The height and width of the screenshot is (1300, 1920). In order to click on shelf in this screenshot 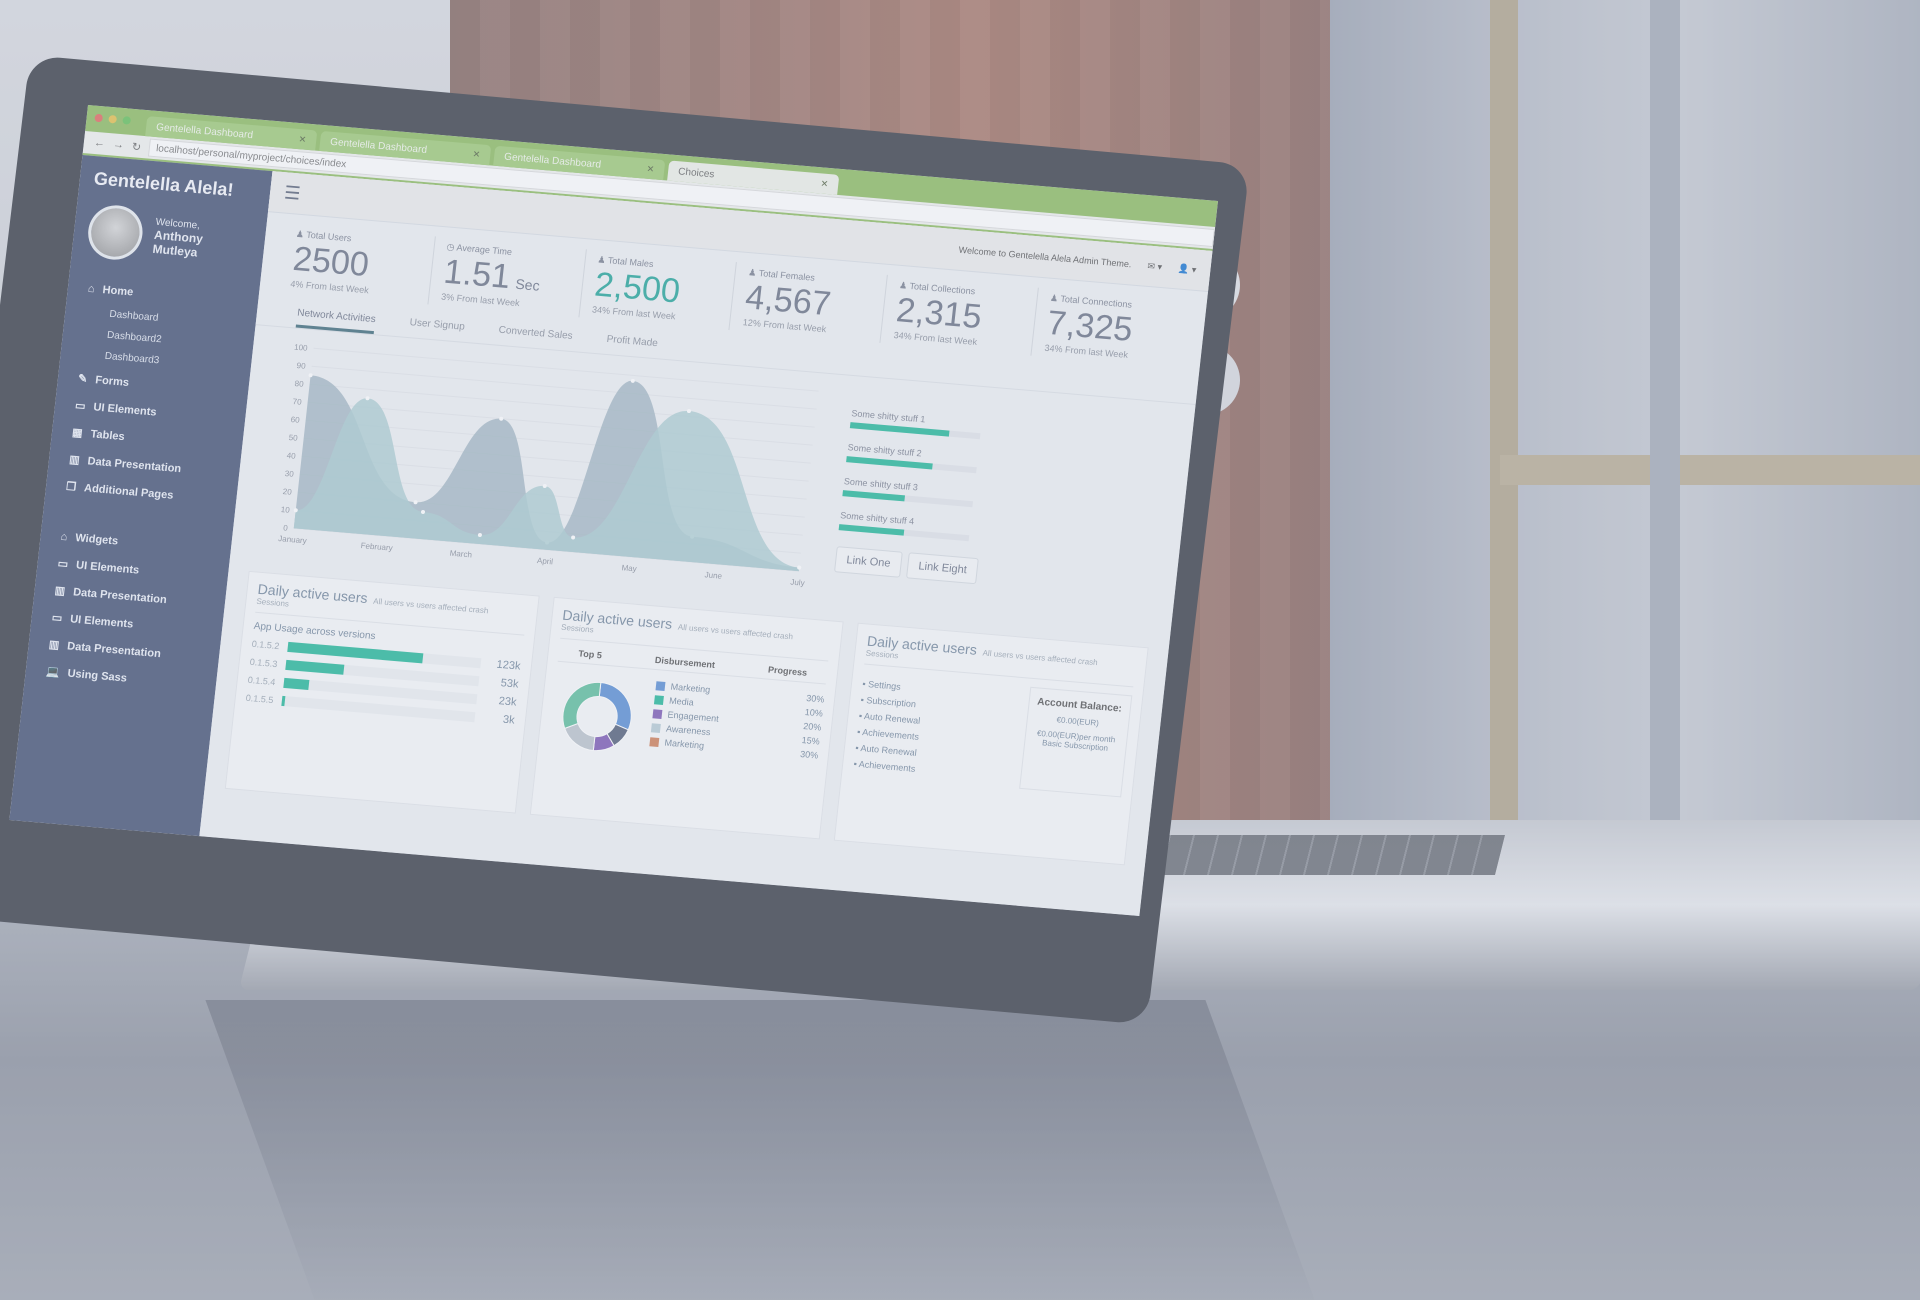, I will do `click(1710, 470)`.